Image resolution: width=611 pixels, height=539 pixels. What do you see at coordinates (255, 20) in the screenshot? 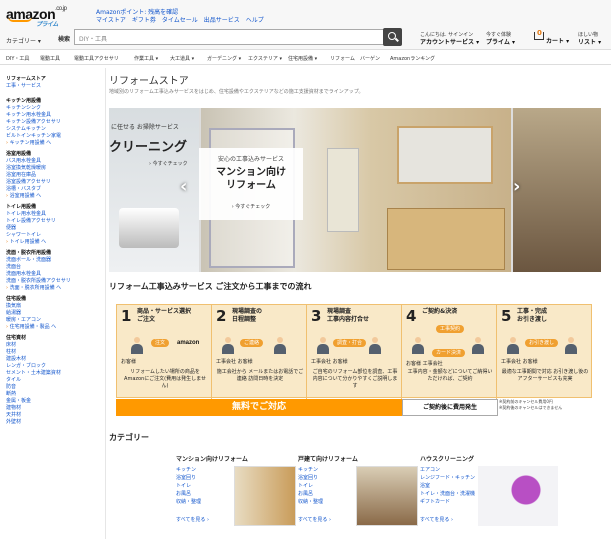
I see `toplink-help: ヘルプ` at bounding box center [255, 20].